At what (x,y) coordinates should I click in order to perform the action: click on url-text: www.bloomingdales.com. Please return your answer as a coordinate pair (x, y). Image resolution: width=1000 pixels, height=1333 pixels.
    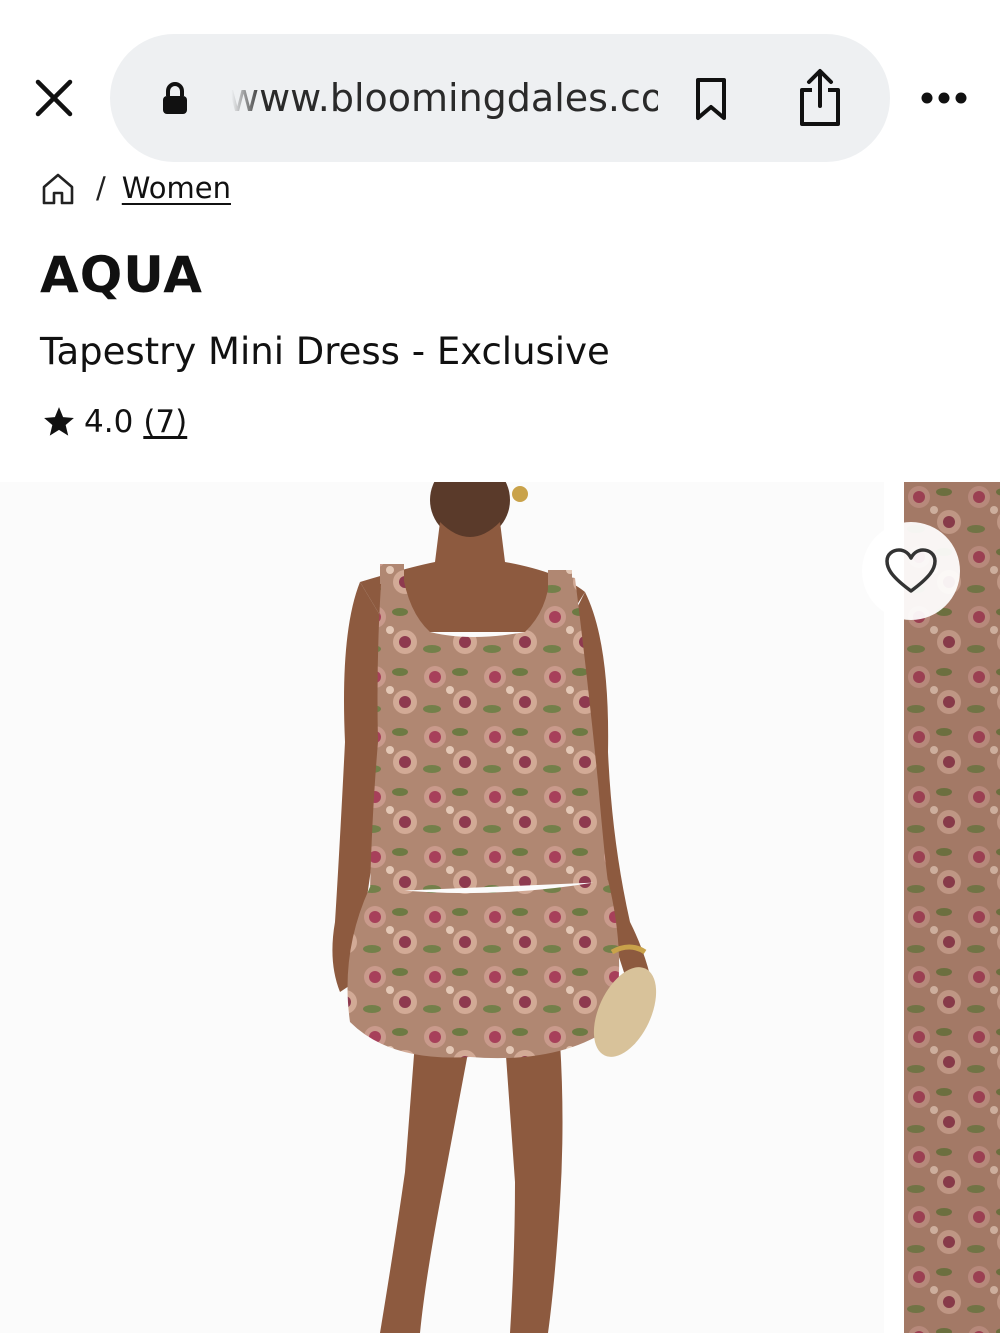
    Looking at the image, I should click on (443, 98).